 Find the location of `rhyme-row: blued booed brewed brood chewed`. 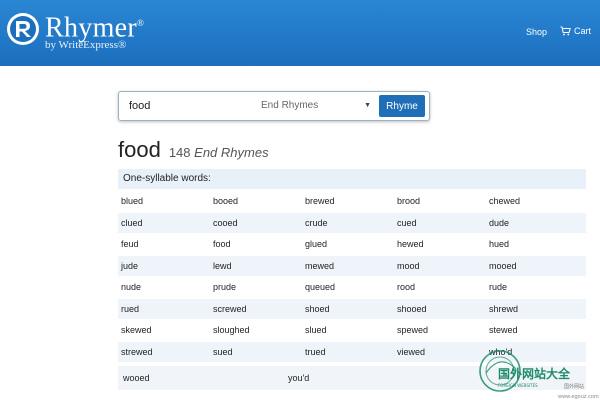

rhyme-row: blued booed brewed brood chewed is located at coordinates (352, 201).